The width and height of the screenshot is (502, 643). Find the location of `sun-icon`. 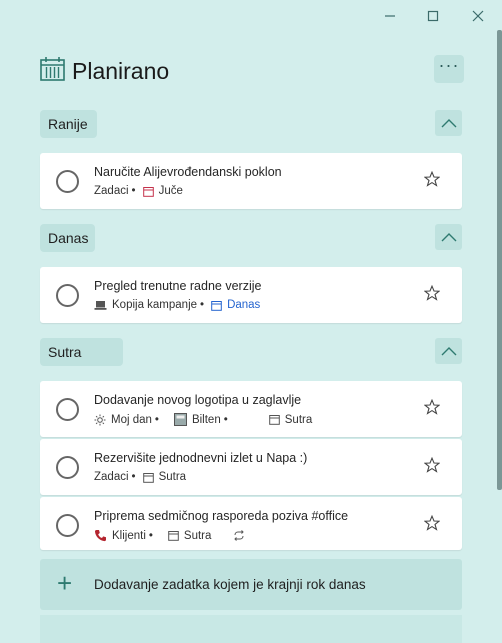

sun-icon is located at coordinates (100, 420).